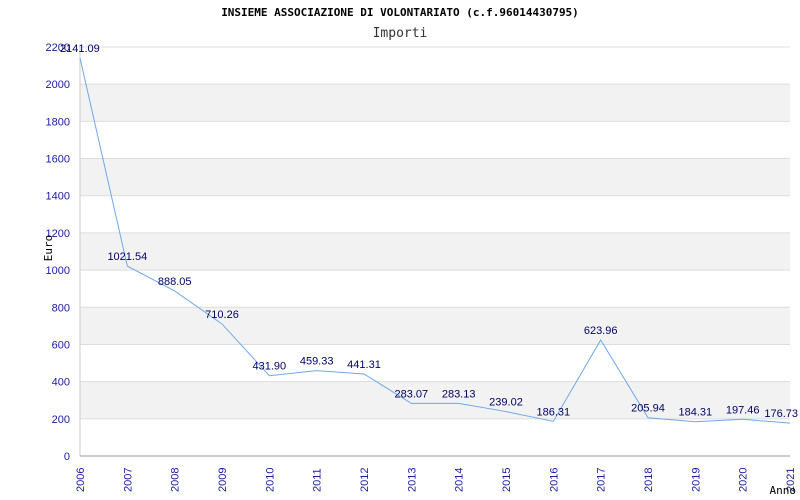 Image resolution: width=800 pixels, height=500 pixels. What do you see at coordinates (270, 480) in the screenshot?
I see `x-tick-label: 2010` at bounding box center [270, 480].